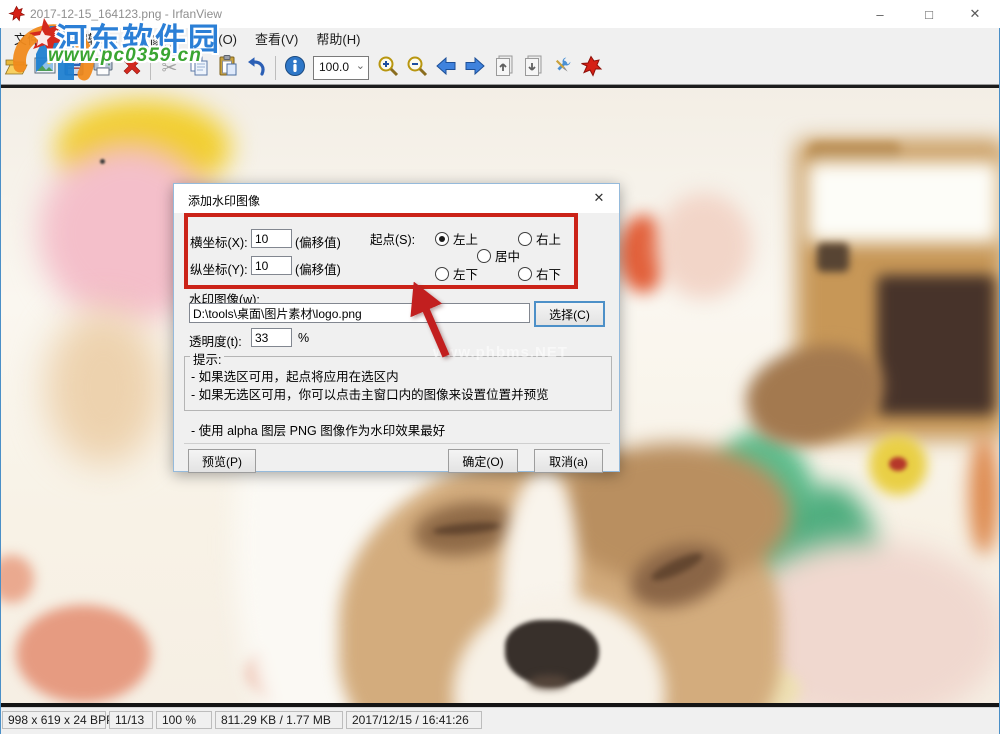 The width and height of the screenshot is (1000, 734). What do you see at coordinates (58, 720) in the screenshot?
I see `status-image-dimensions: 998 x 619 x 24 BPP` at bounding box center [58, 720].